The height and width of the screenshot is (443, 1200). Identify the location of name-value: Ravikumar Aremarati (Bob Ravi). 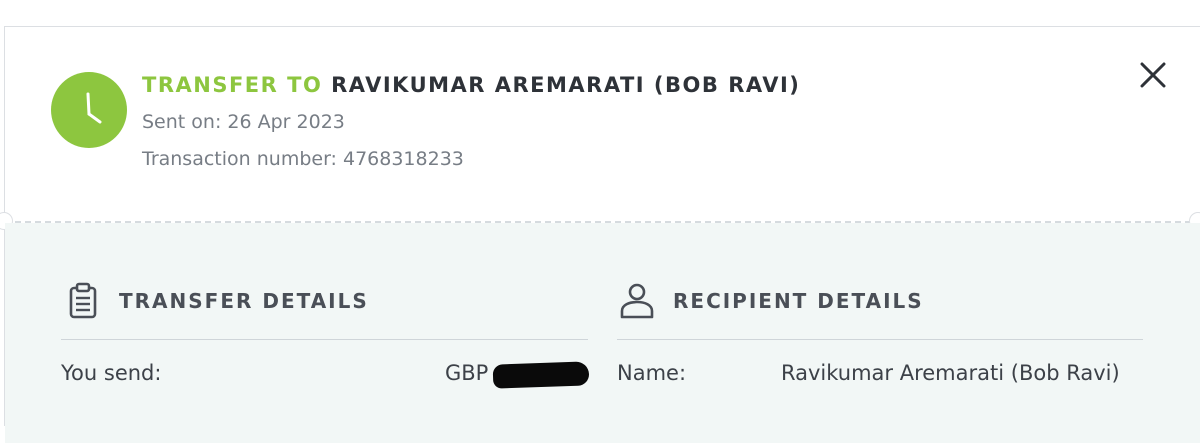
(950, 373).